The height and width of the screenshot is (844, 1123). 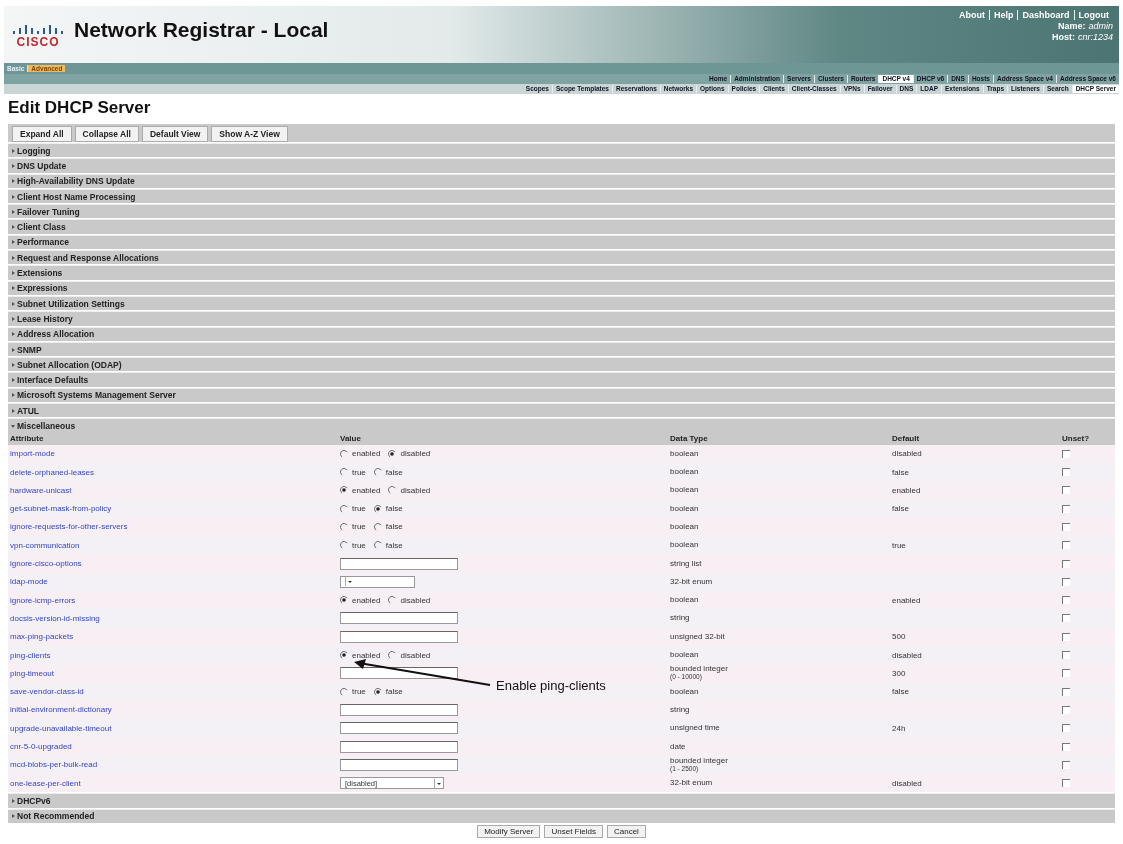 I want to click on toolbar-button: Expand All, so click(x=42, y=134).